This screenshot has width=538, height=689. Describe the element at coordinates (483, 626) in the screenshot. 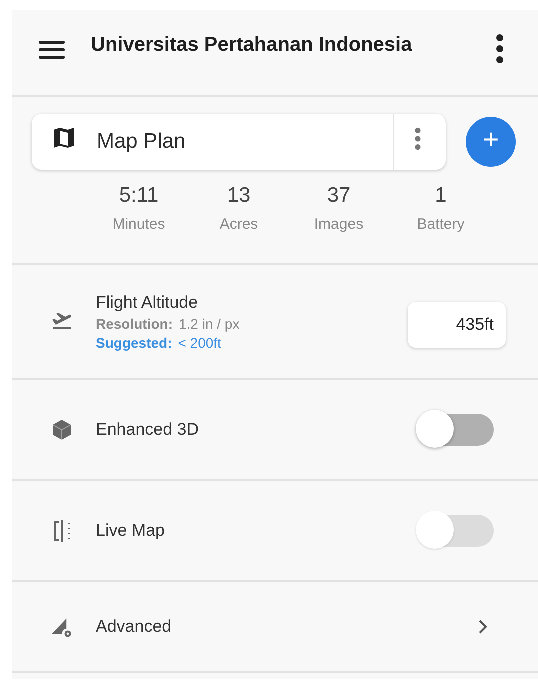

I see `chevron-right-icon` at that location.